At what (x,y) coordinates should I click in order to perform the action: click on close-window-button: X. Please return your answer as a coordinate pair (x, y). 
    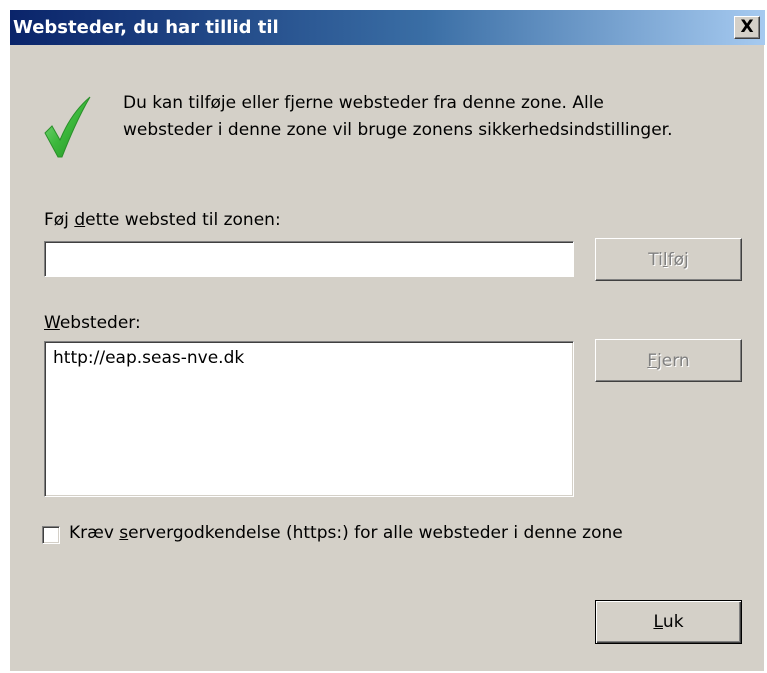
    Looking at the image, I should click on (747, 27).